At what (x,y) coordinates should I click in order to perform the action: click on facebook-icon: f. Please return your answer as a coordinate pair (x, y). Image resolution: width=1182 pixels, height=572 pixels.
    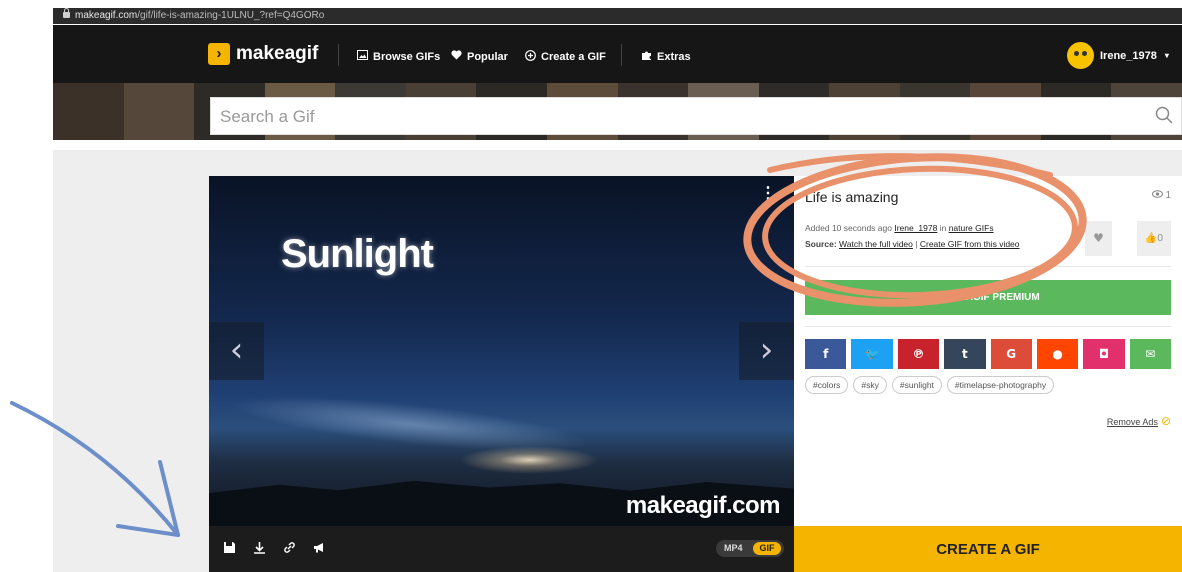
    Looking at the image, I should click on (826, 354).